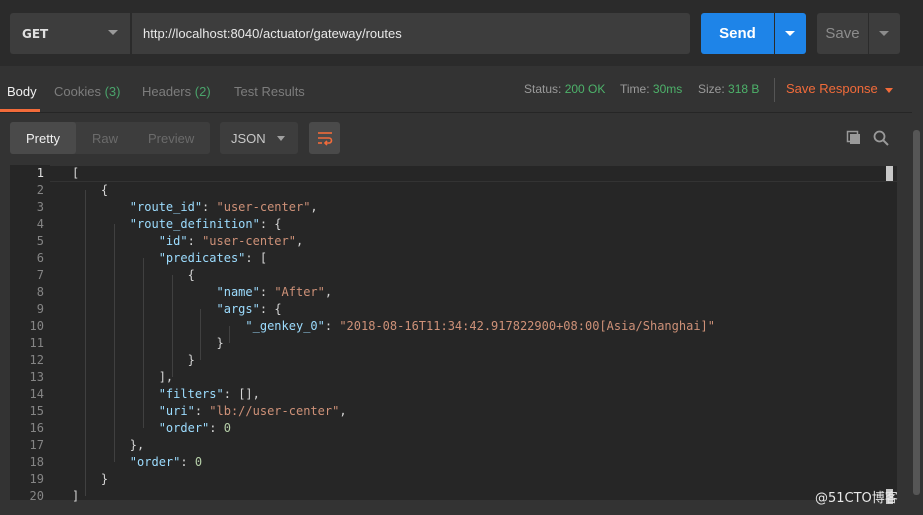 The width and height of the screenshot is (923, 515). Describe the element at coordinates (40, 292) in the screenshot. I see `line-number: 8` at that location.